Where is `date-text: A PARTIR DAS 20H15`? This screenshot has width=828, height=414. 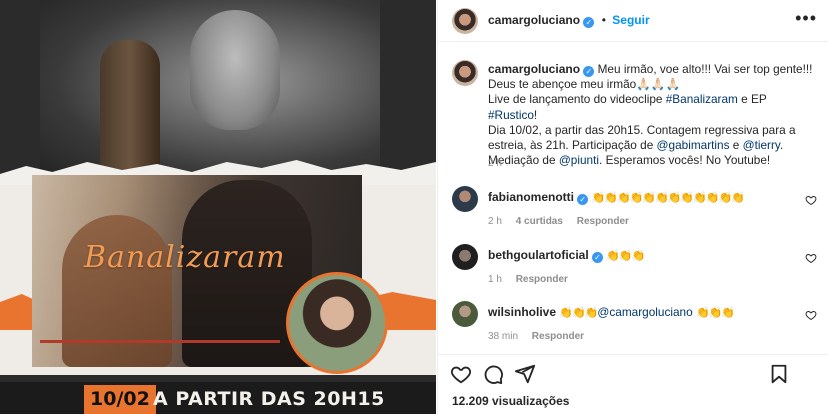 date-text: A PARTIR DAS 20H15 is located at coordinates (269, 399).